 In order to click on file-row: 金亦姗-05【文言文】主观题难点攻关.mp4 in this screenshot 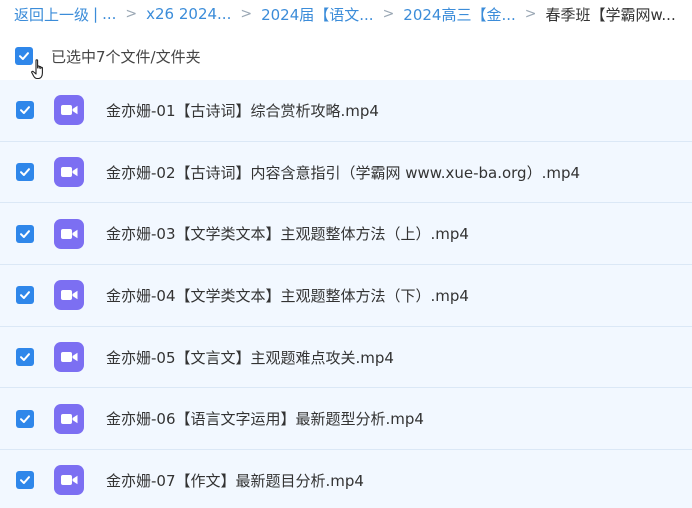, I will do `click(346, 357)`.